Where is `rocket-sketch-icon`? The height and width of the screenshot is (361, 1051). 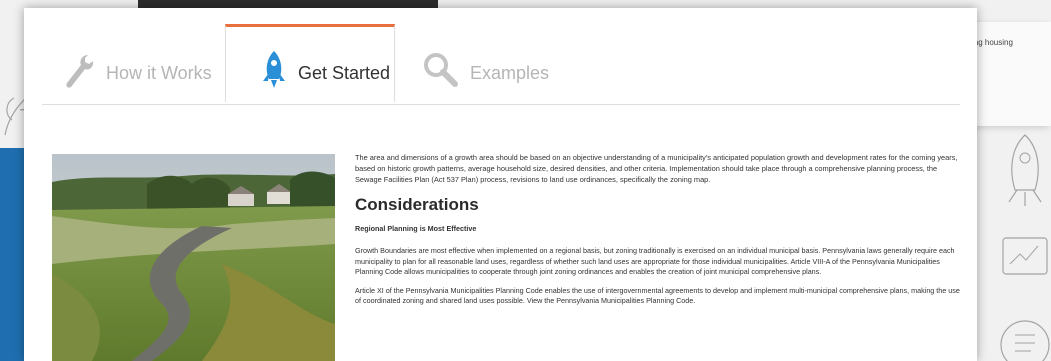 rocket-sketch-icon is located at coordinates (1025, 170).